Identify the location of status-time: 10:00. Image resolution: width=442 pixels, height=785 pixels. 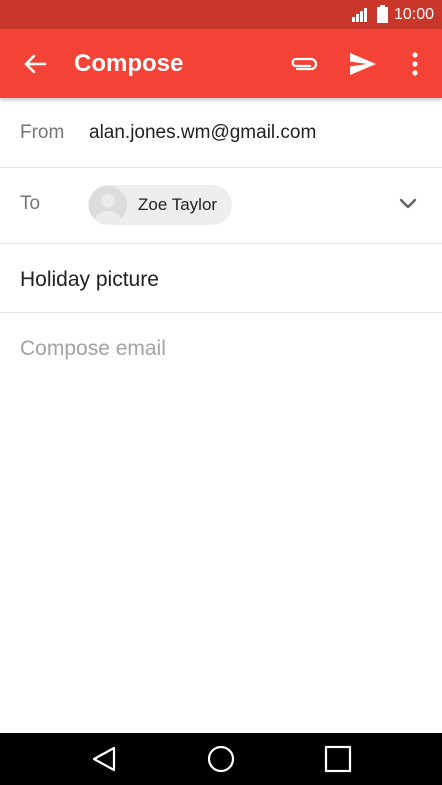
(413, 14).